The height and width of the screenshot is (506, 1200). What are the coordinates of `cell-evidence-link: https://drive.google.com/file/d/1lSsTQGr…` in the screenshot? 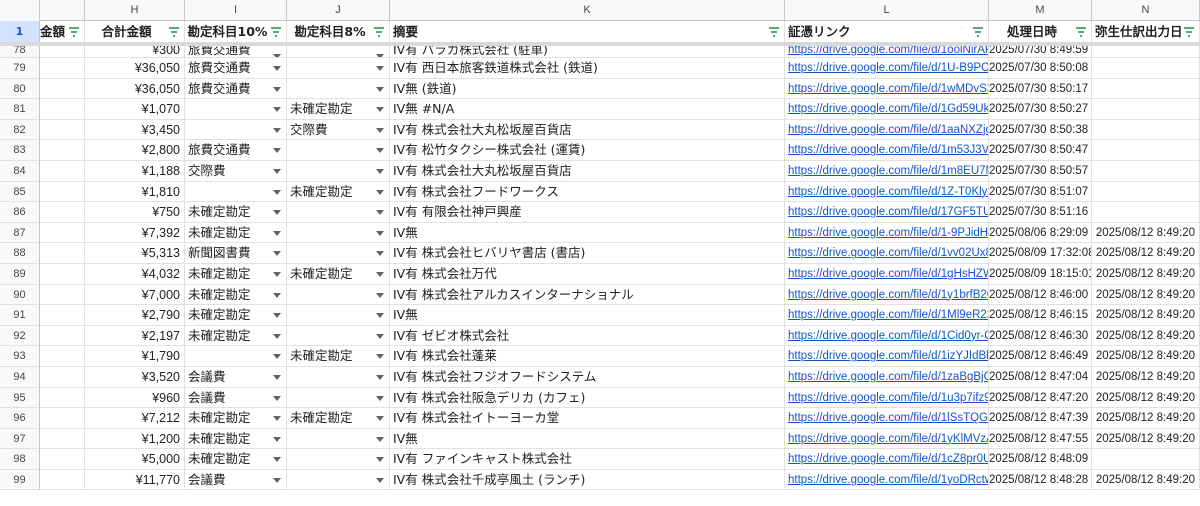 It's located at (887, 418).